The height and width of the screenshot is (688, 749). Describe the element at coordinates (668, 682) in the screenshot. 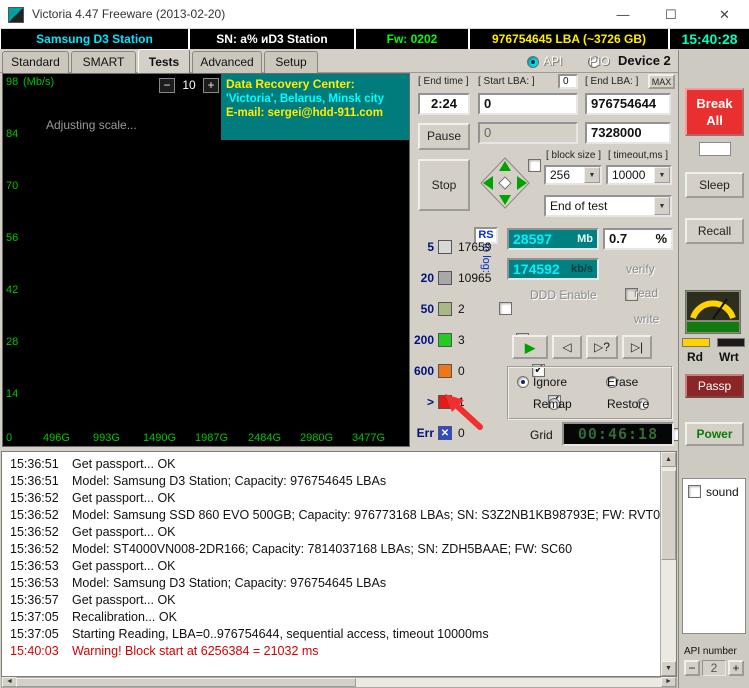

I see `scroll-right-icon: ►` at that location.